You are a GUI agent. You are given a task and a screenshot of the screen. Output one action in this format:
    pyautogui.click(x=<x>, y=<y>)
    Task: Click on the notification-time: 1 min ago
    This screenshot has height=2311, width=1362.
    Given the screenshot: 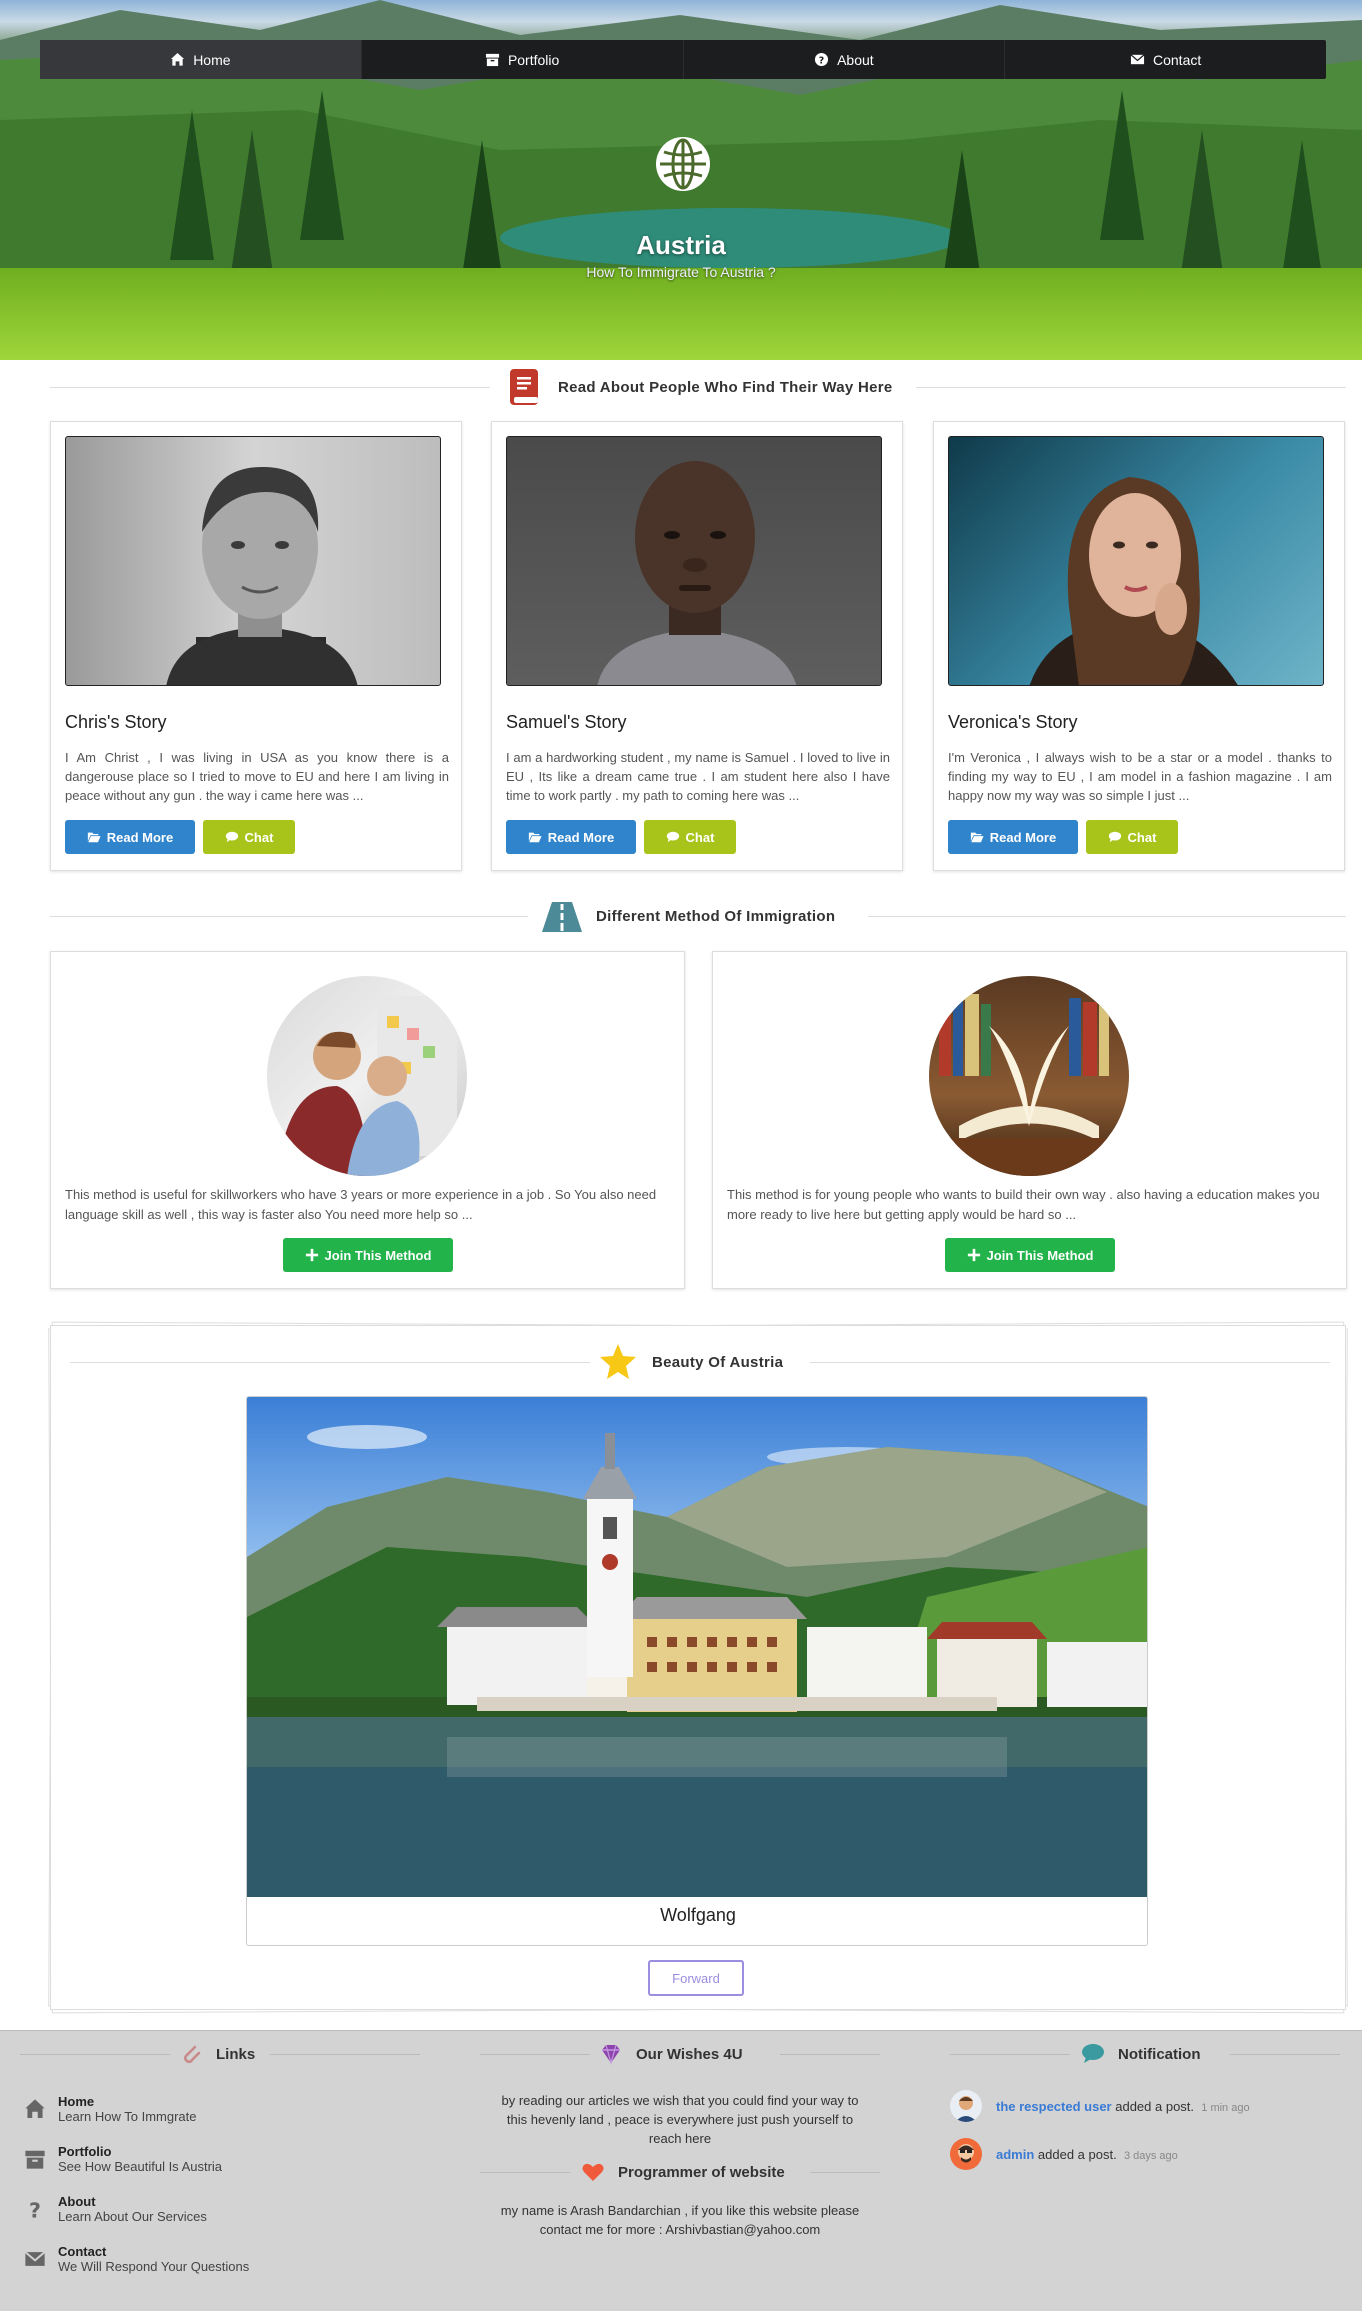 What is the action you would take?
    pyautogui.click(x=1225, y=2107)
    